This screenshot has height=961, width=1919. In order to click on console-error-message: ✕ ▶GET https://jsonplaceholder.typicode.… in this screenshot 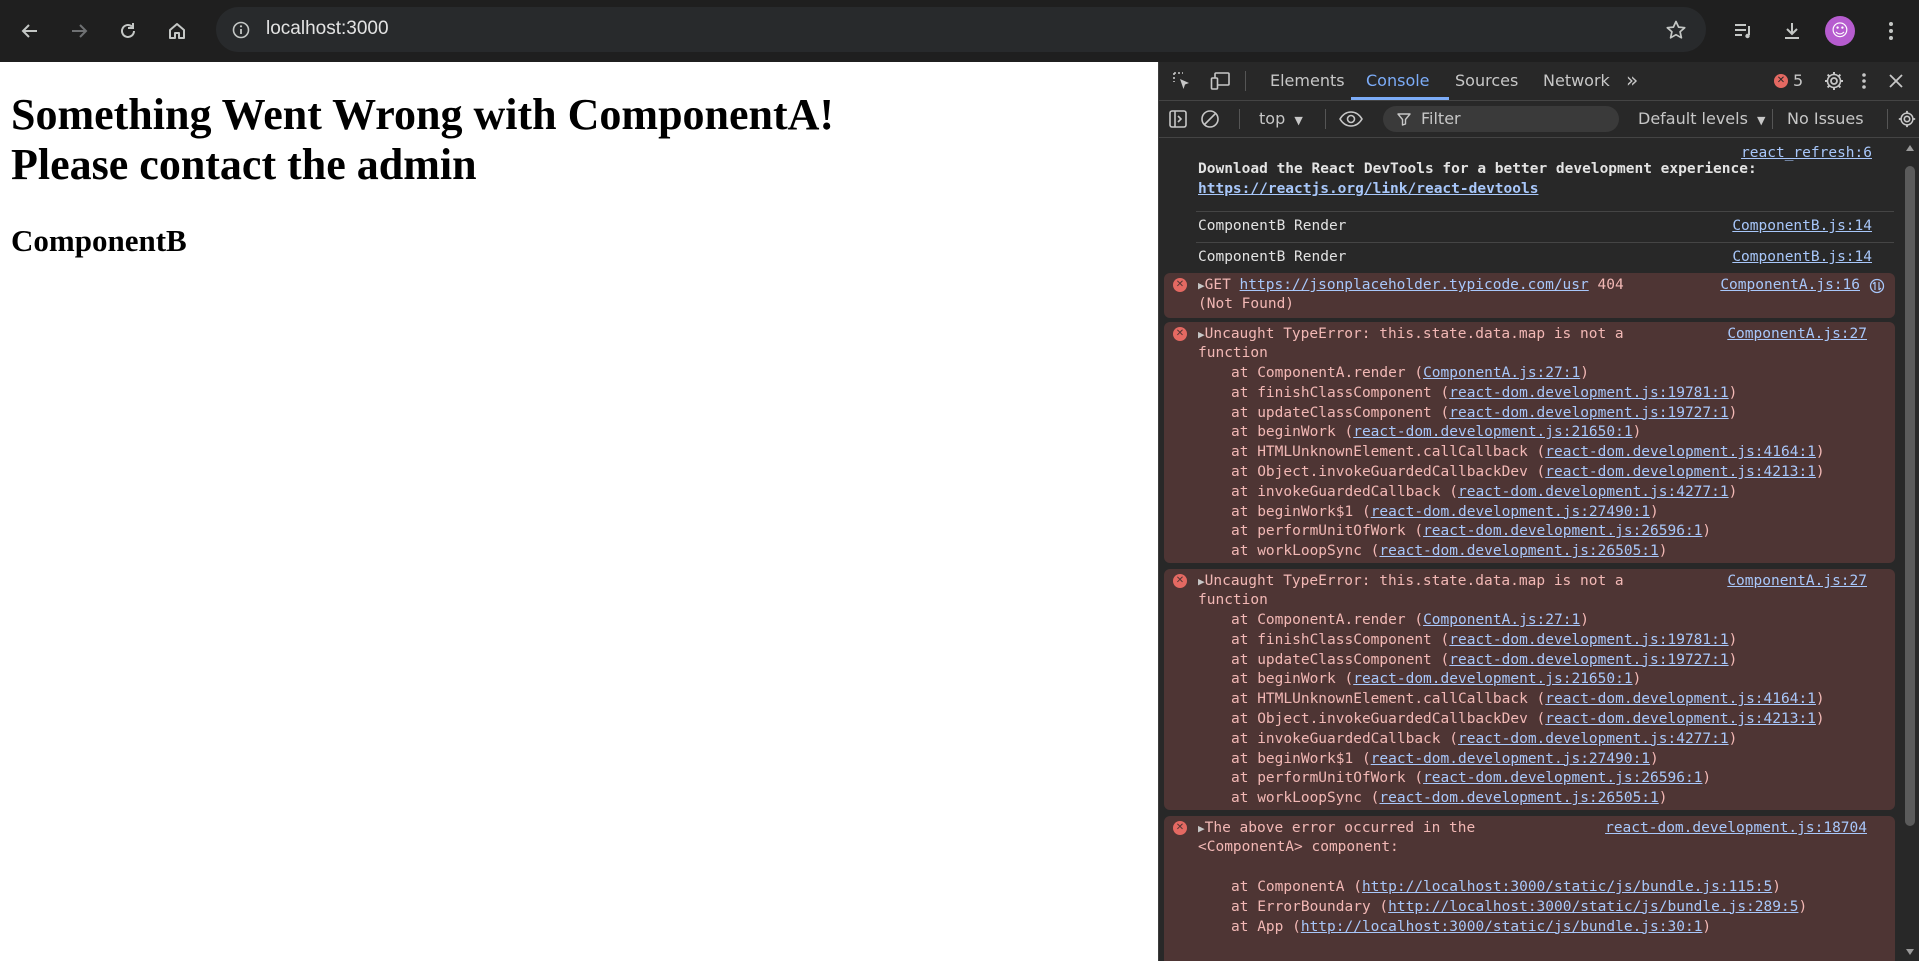, I will do `click(1529, 295)`.